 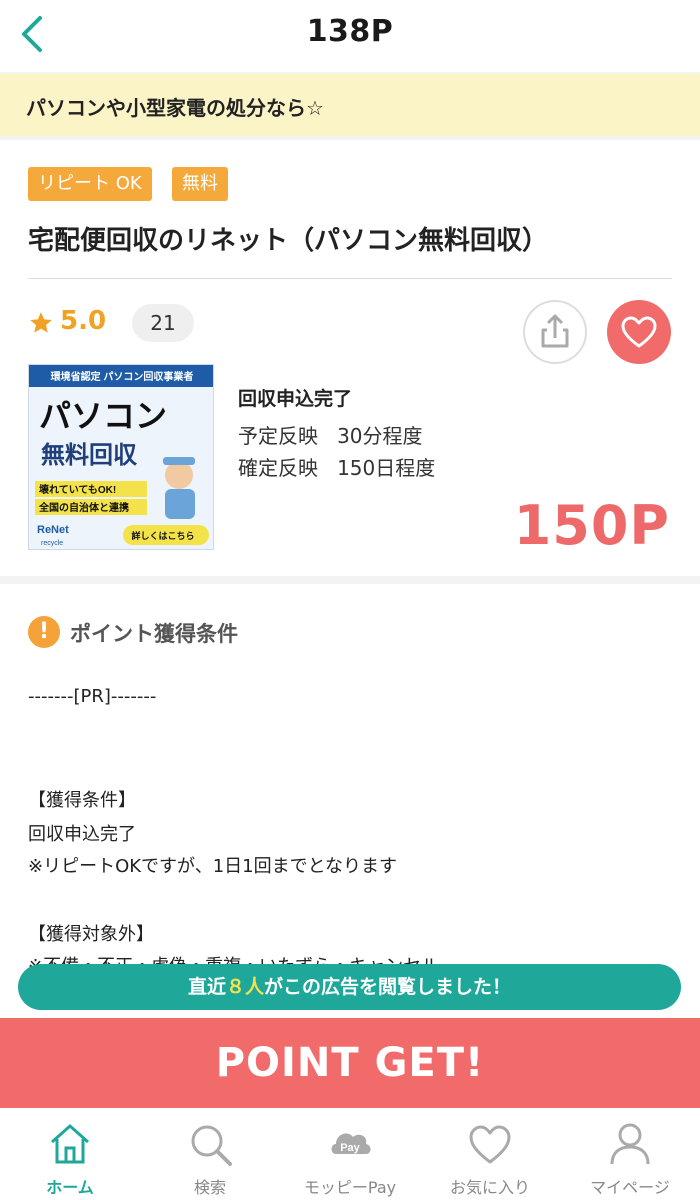 I want to click on promo-banner: パソコンや小型家電の処分なら☆, so click(x=350, y=105).